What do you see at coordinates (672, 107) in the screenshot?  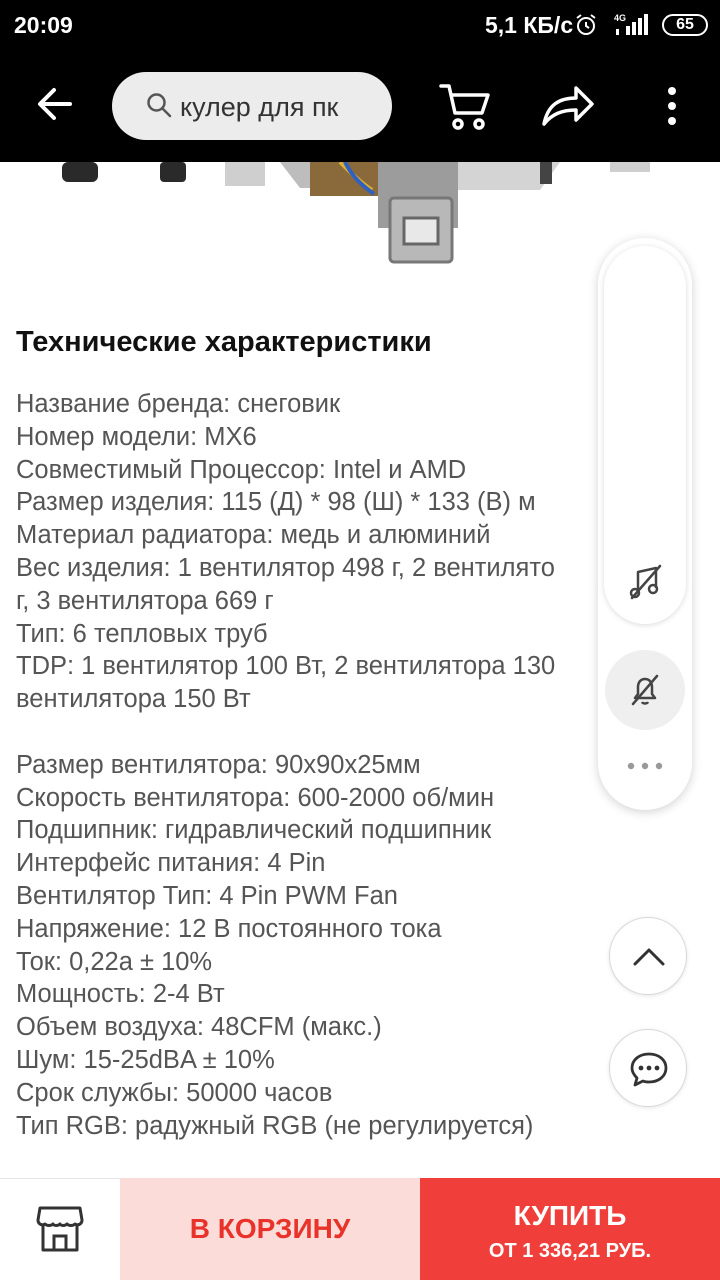 I see `more-vertical-icon` at bounding box center [672, 107].